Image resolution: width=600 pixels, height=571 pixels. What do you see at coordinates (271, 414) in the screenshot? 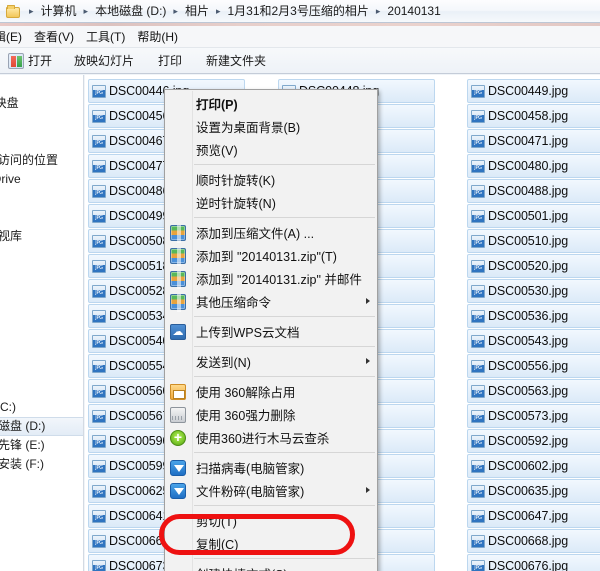
I see `context-menu-item: 使用 360强力删除` at bounding box center [271, 414].